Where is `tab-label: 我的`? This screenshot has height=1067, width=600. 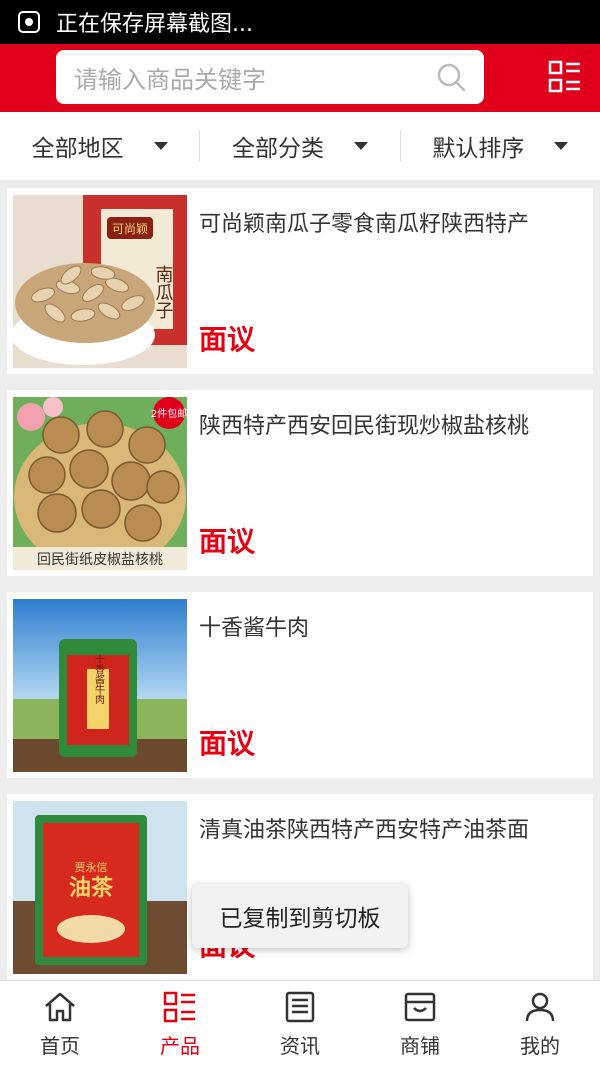
tab-label: 我的 is located at coordinates (540, 1045).